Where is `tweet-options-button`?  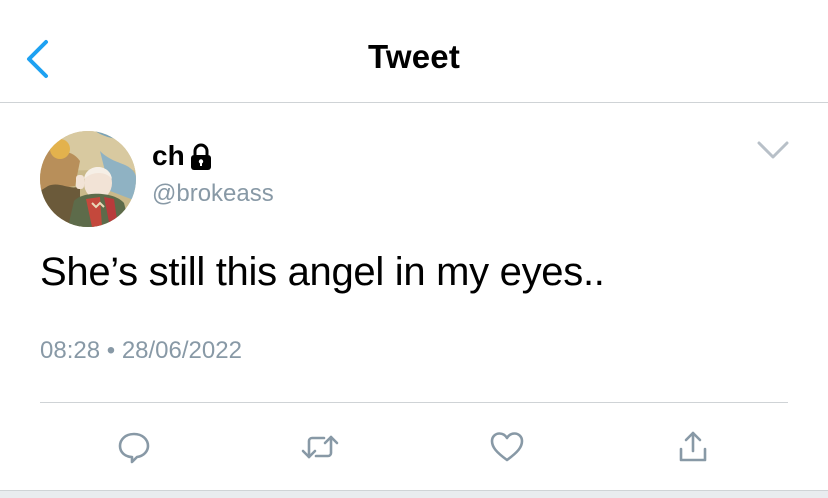 tweet-options-button is located at coordinates (773, 149).